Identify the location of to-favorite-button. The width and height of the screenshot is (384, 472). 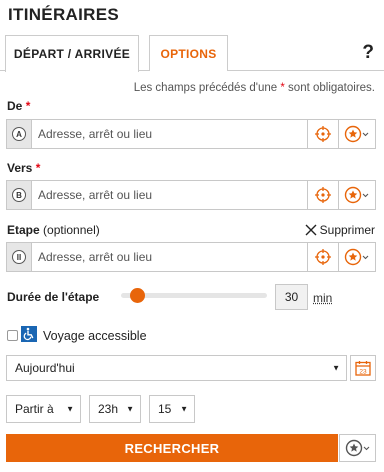
(356, 195).